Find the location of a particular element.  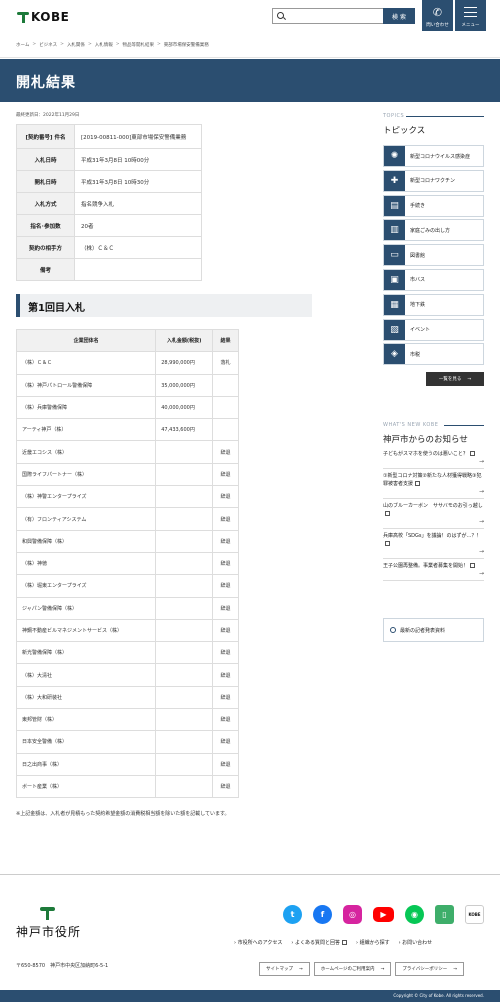

table-row: （株）Ｃ＆Ｃ 28,990,000円 落札 is located at coordinates (127, 363).